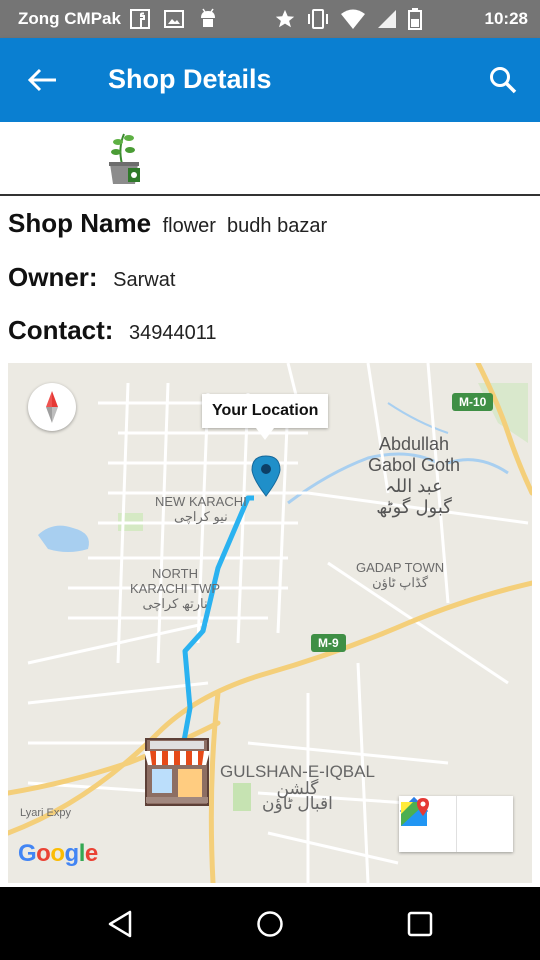 The height and width of the screenshot is (960, 540). Describe the element at coordinates (265, 417) in the screenshot. I see `your-location-callout: Your Location` at that location.